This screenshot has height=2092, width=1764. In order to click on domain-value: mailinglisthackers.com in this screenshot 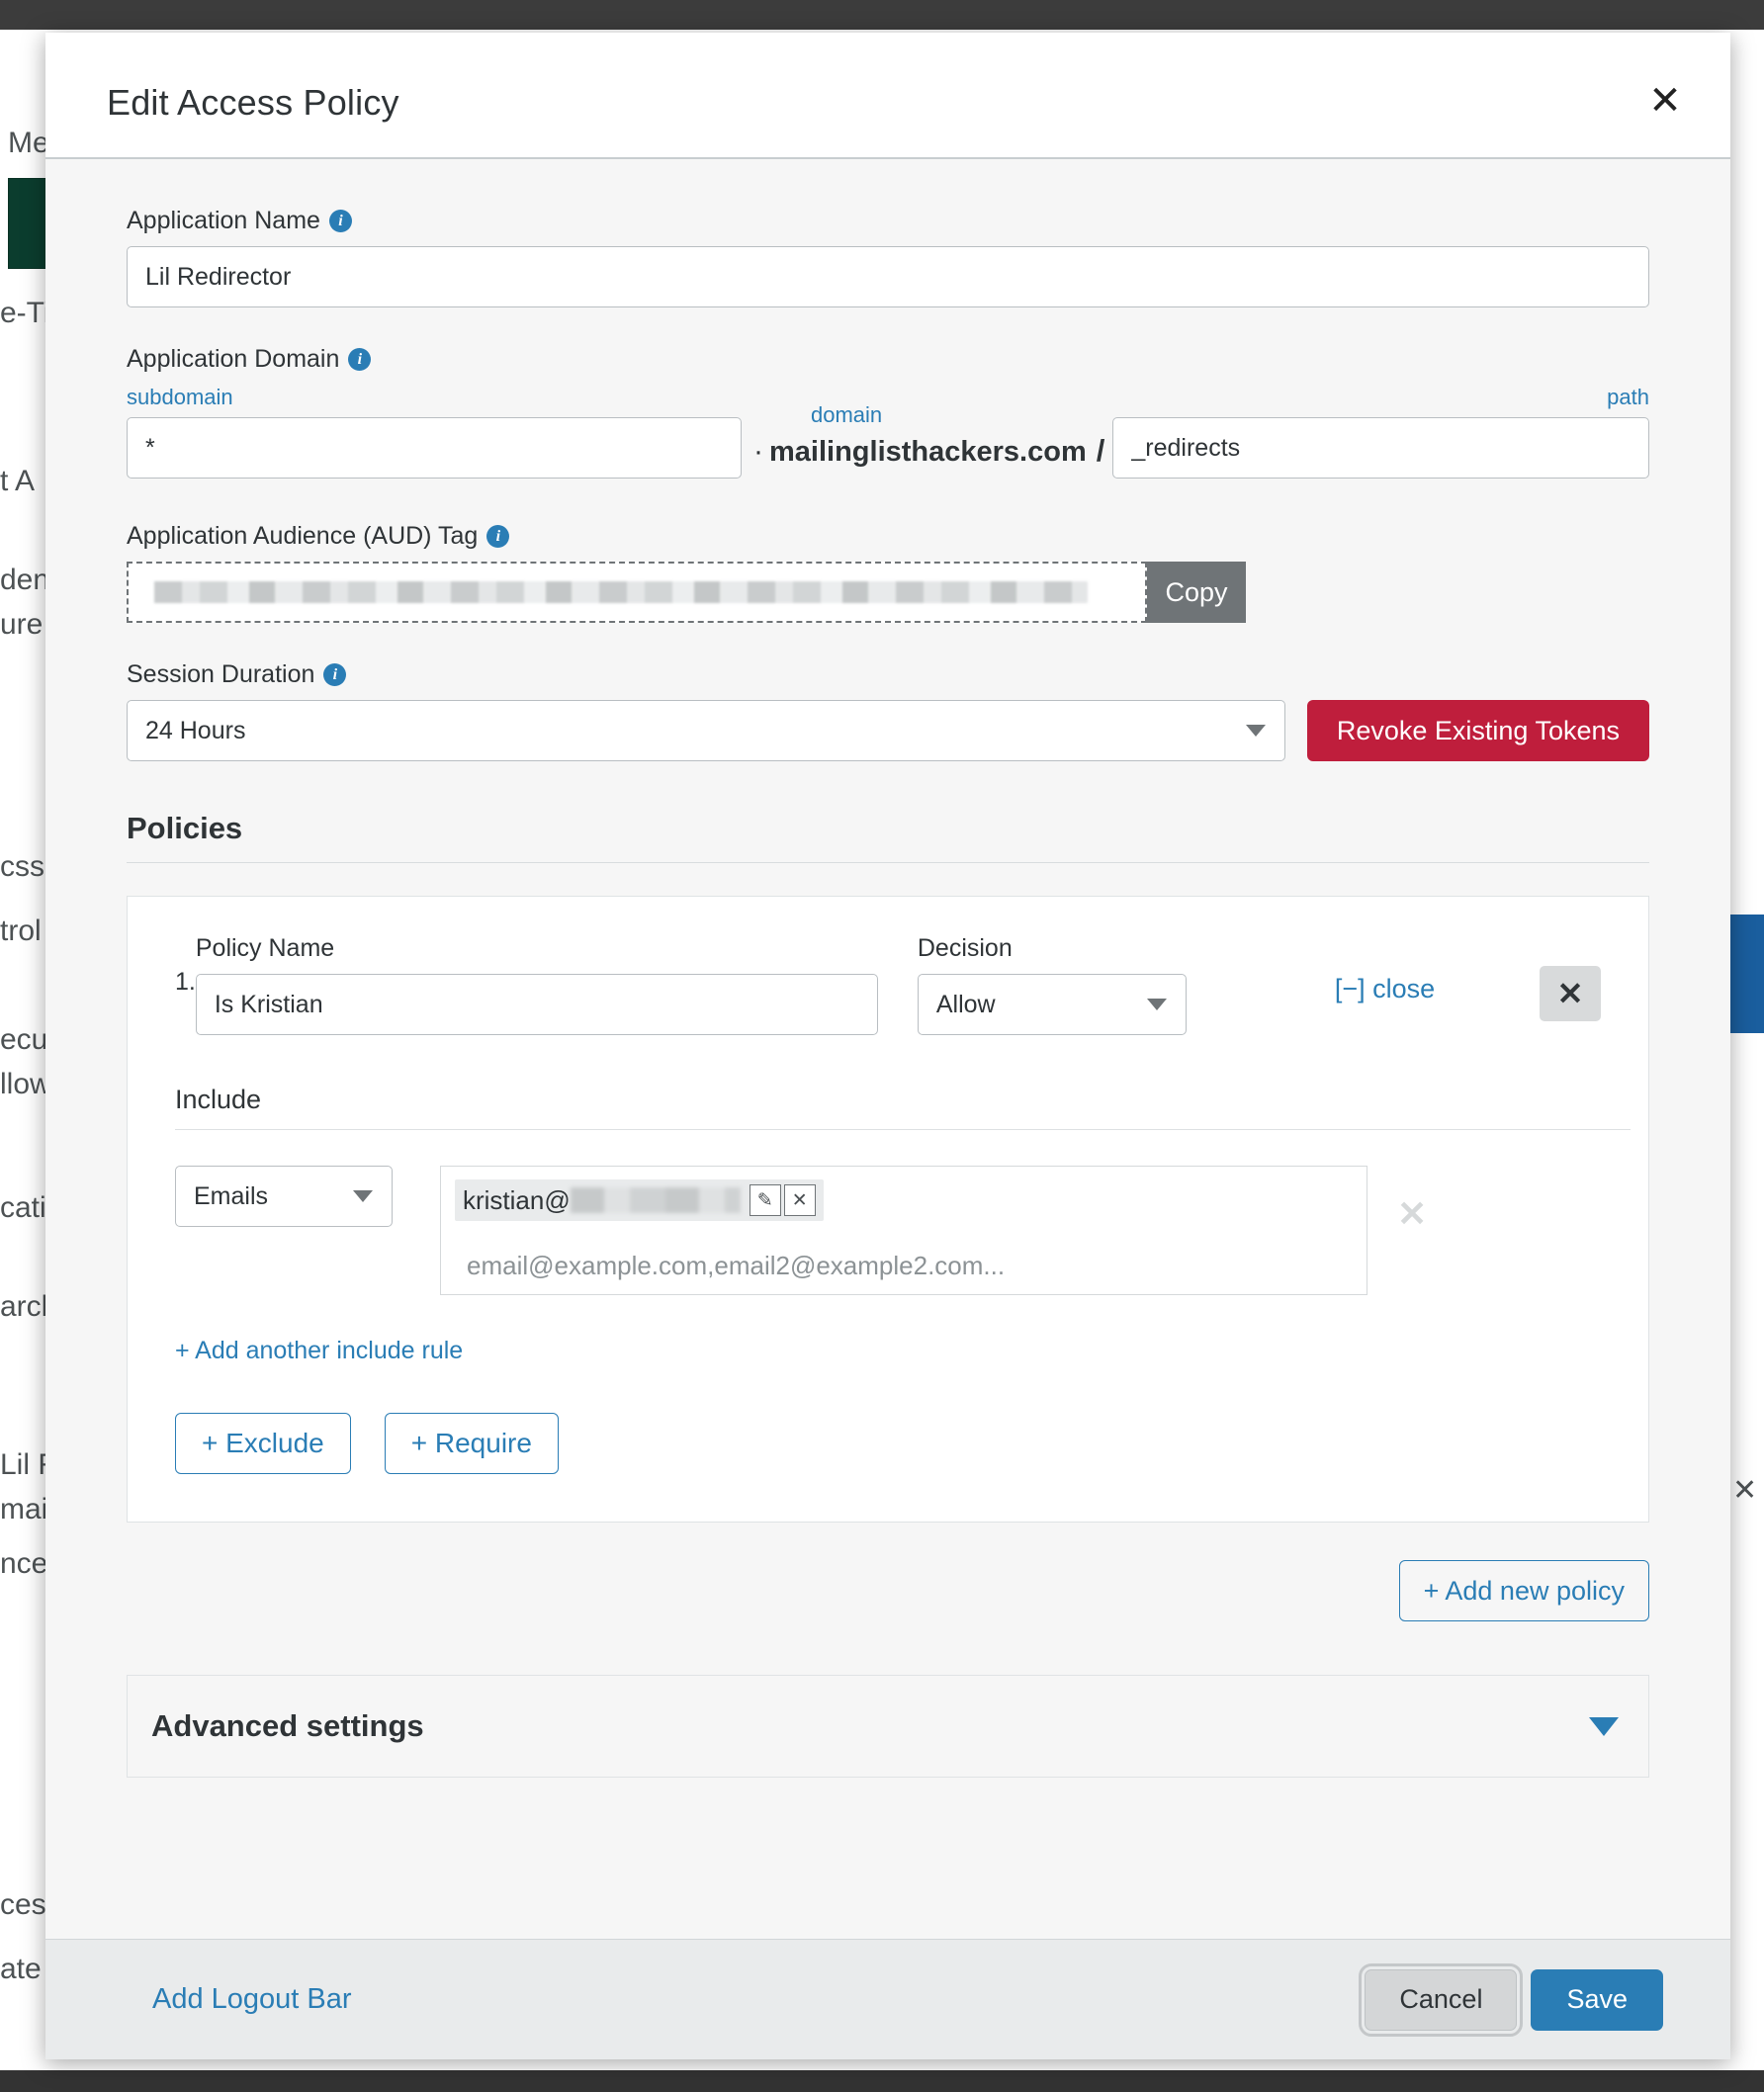, I will do `click(928, 452)`.